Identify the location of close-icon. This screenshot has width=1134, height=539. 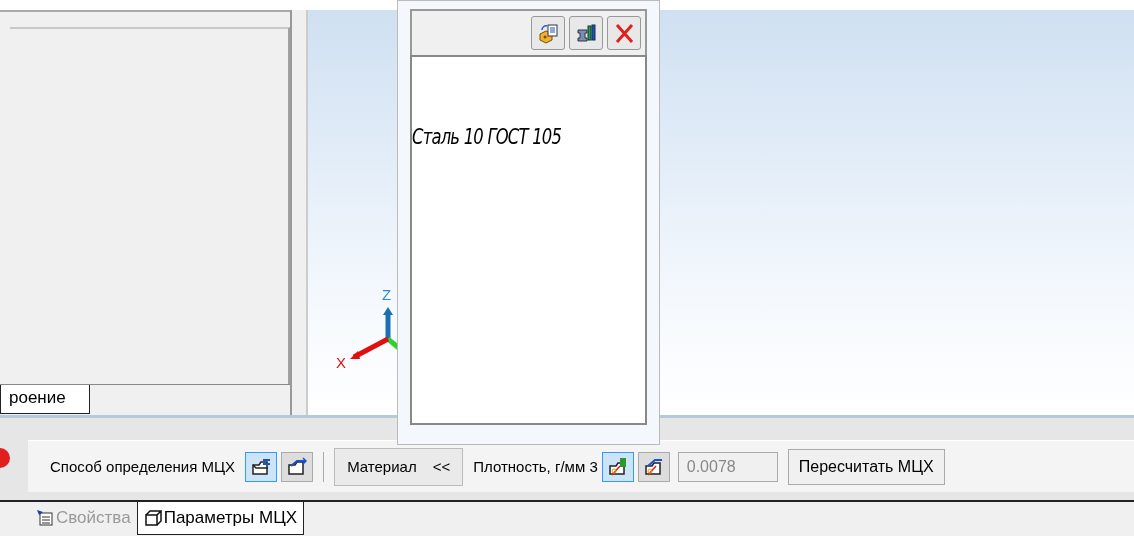
(624, 33).